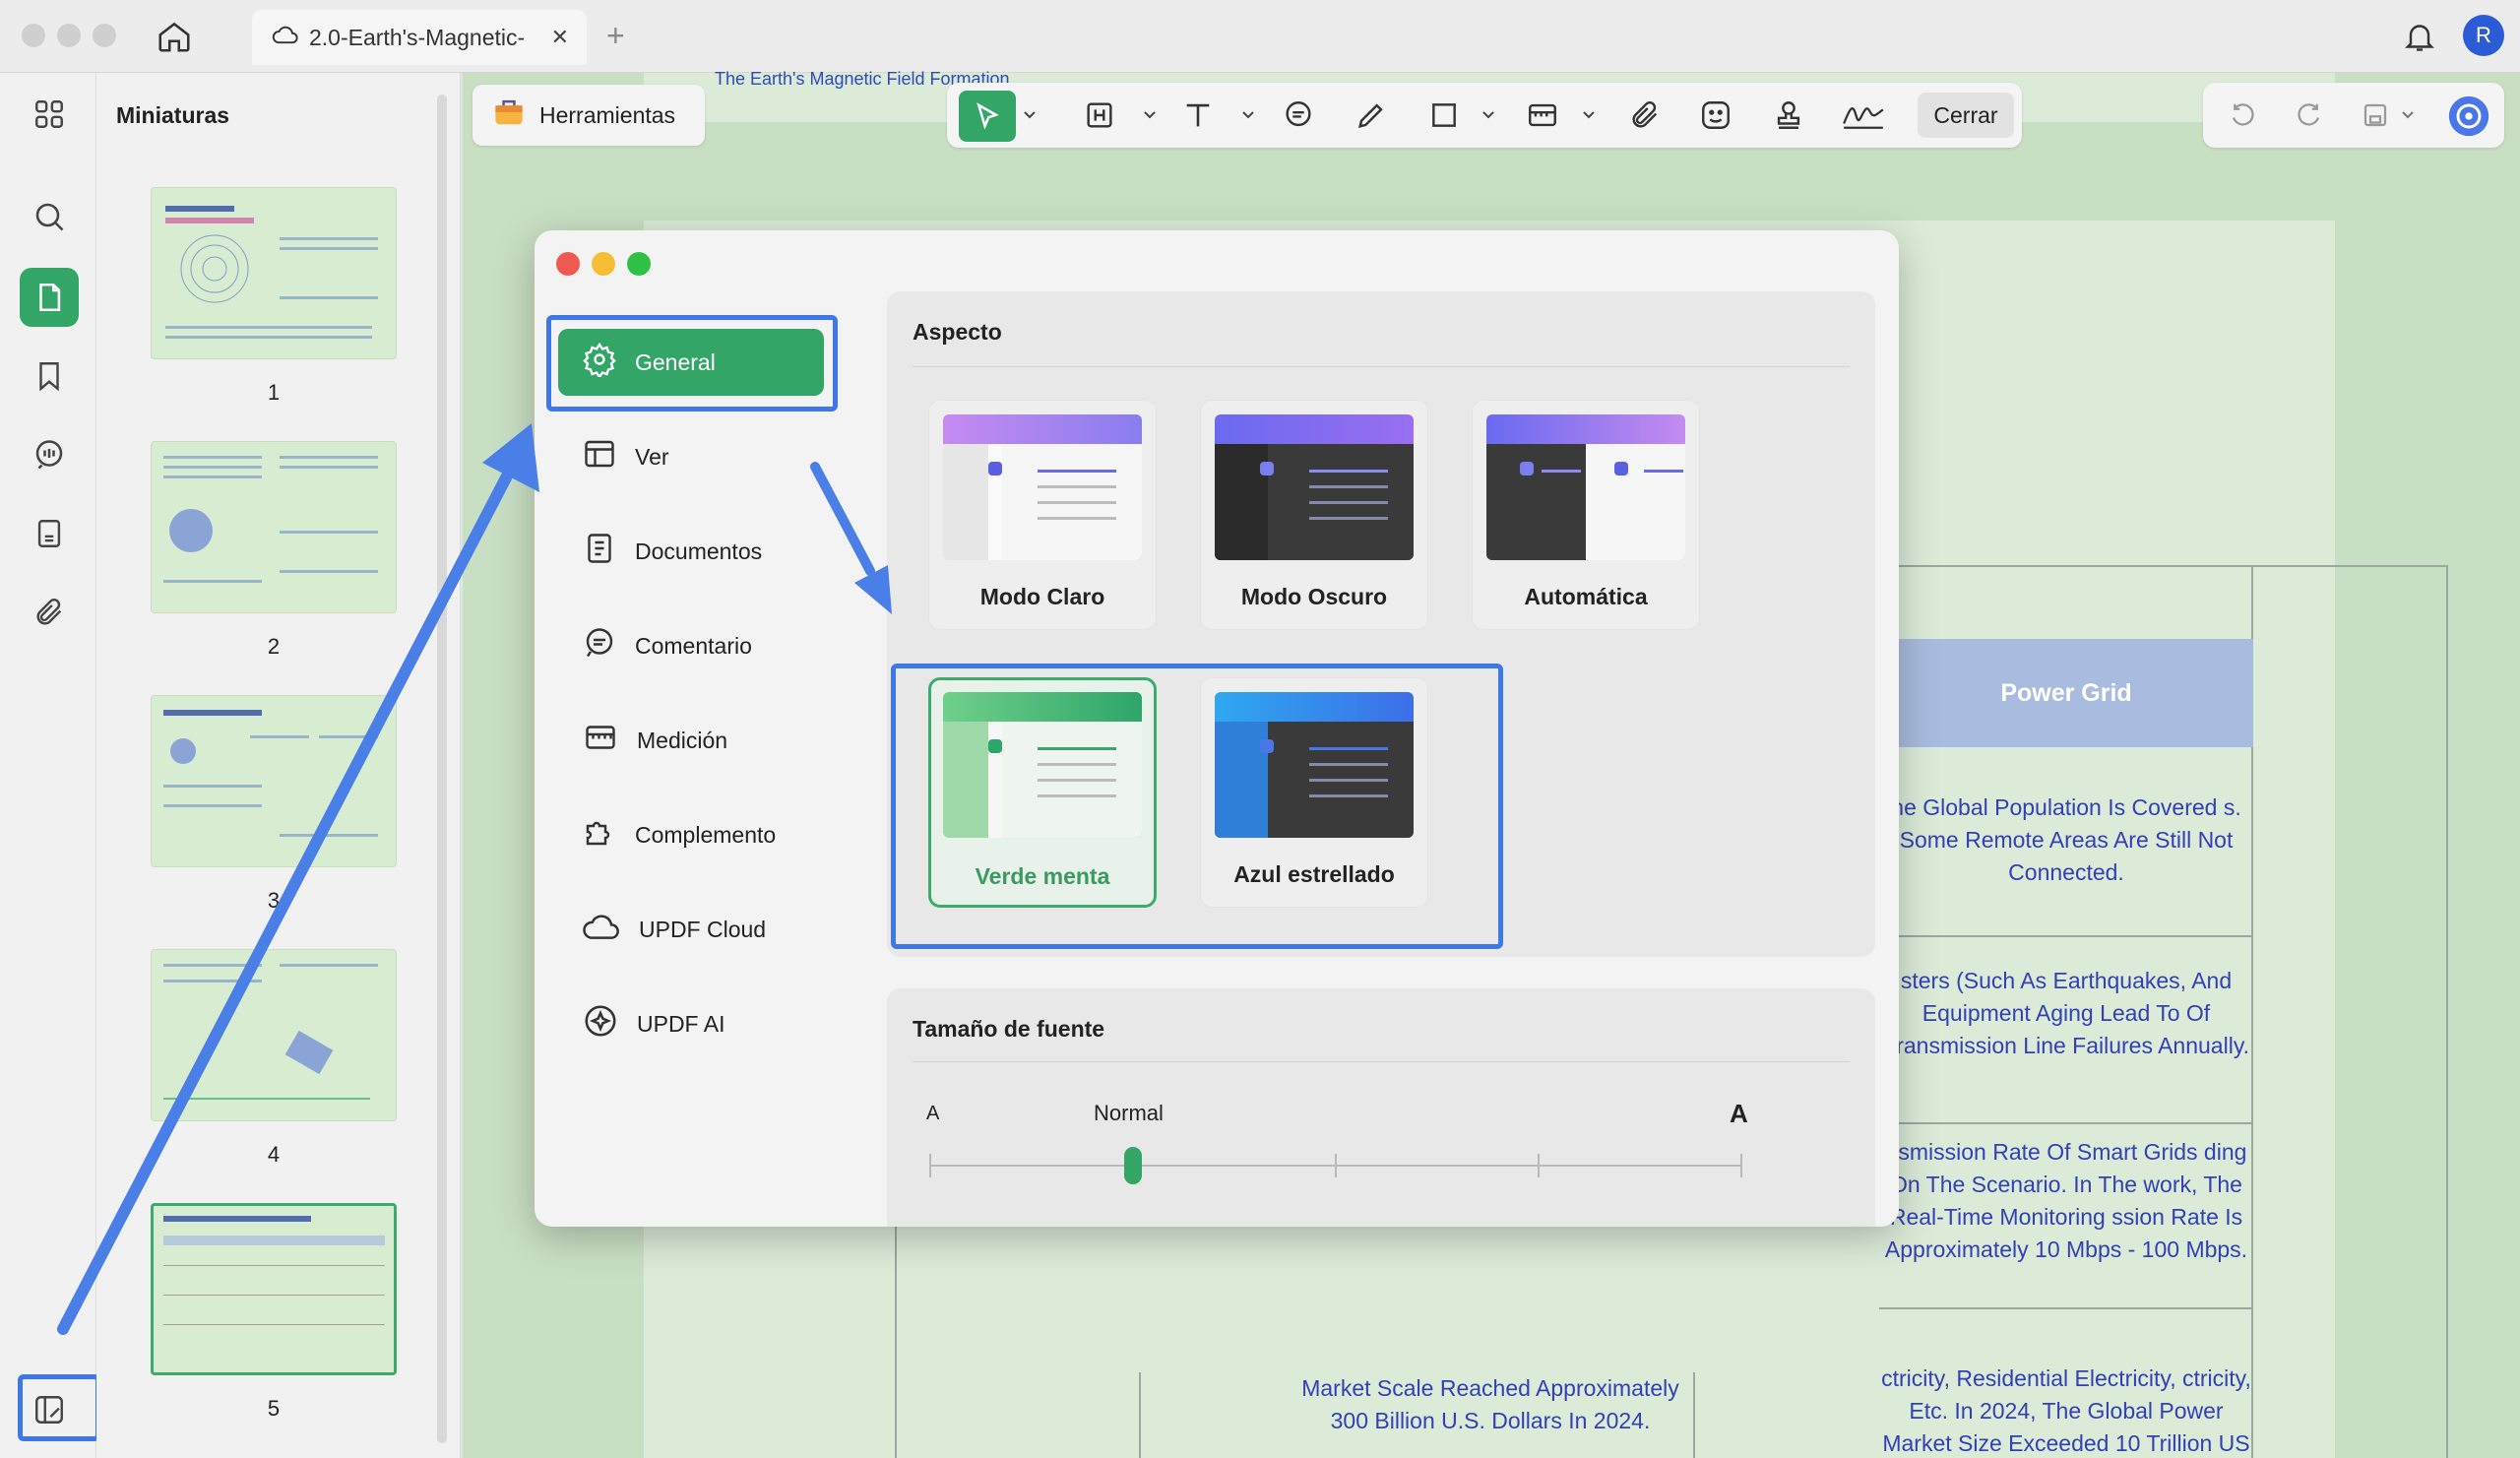  What do you see at coordinates (510, 457) in the screenshot?
I see `arrow-head` at bounding box center [510, 457].